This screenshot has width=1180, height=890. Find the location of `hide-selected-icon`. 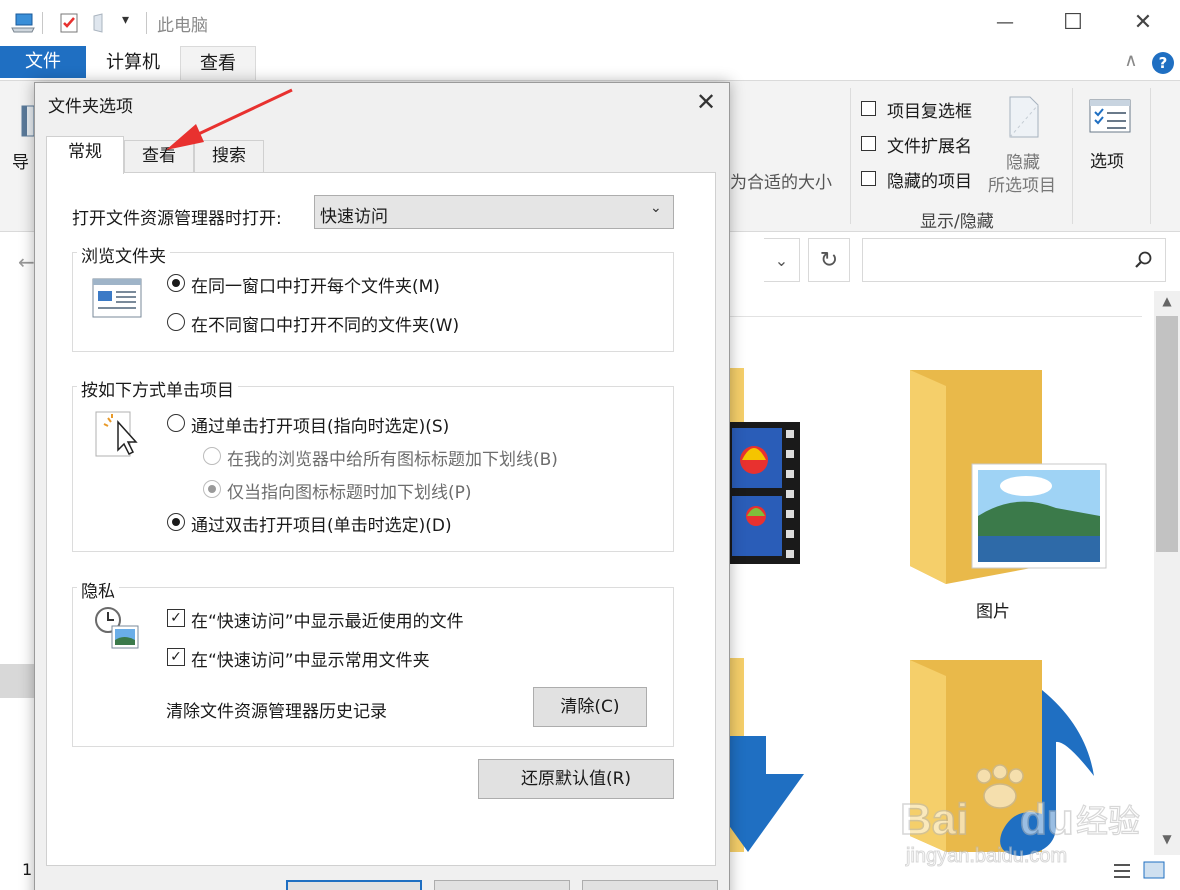

hide-selected-icon is located at coordinates (1024, 119).